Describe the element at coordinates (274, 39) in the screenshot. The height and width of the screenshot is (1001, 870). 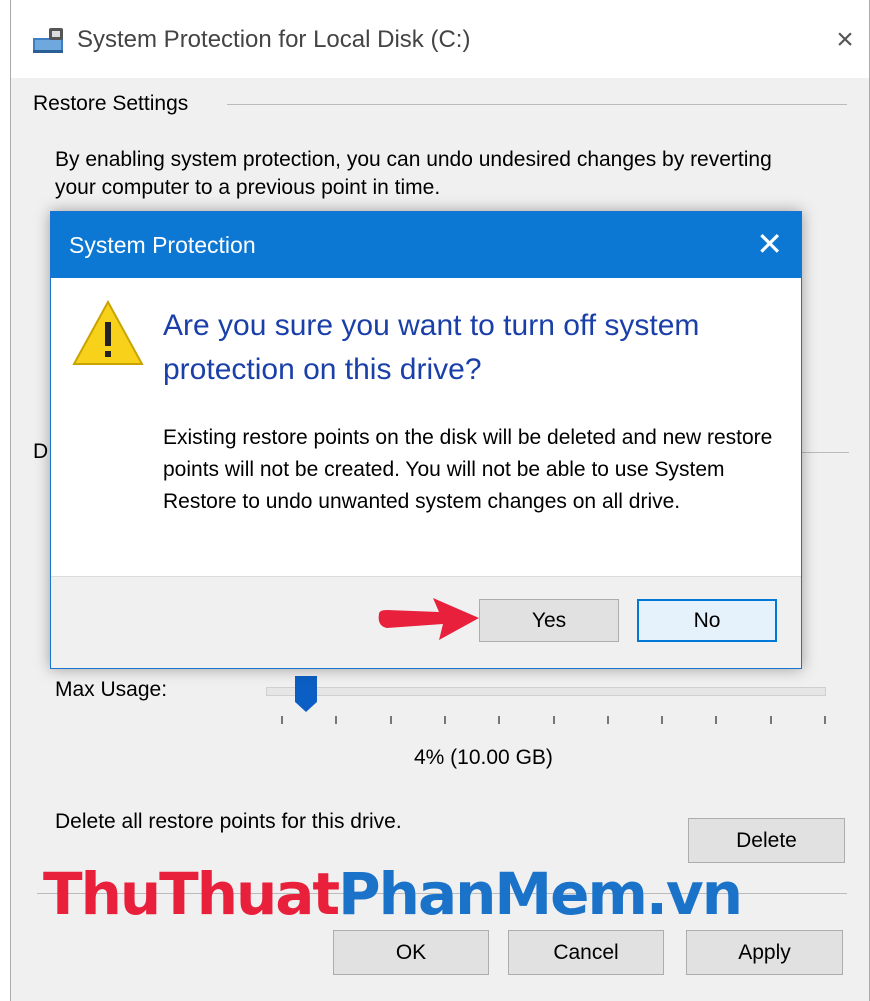
I see `window-title: System Protection for Local Disk (C:)` at that location.